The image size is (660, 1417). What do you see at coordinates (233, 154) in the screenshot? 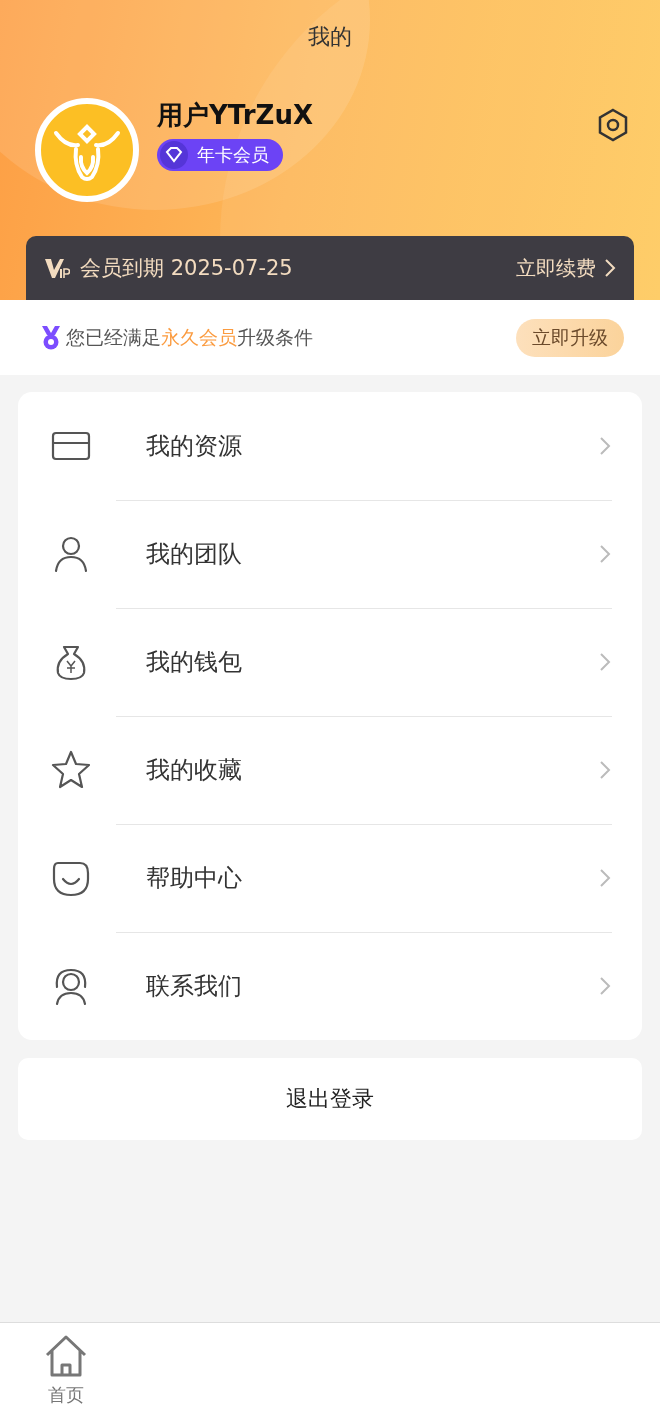
I see `badge-label: 年卡会员` at bounding box center [233, 154].